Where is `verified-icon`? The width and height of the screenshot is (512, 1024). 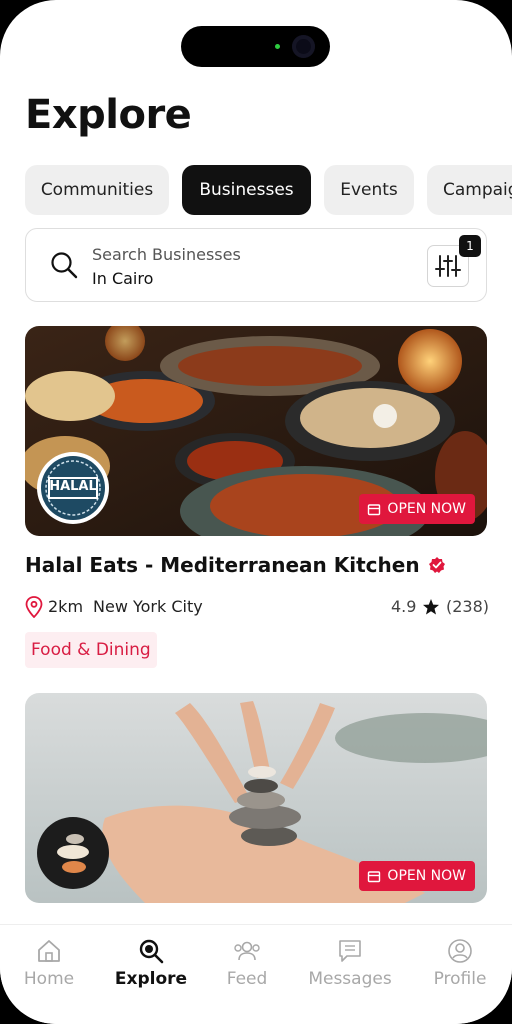
verified-icon is located at coordinates (436, 565).